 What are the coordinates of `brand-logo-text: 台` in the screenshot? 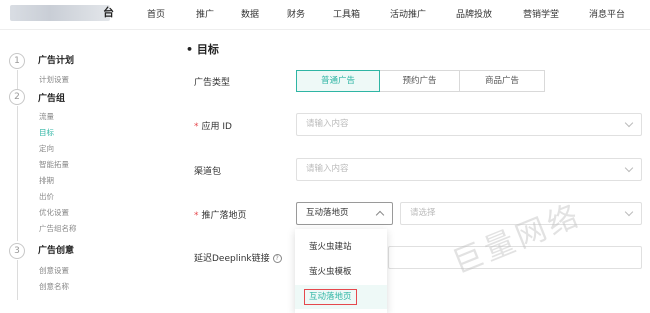 It's located at (108, 12).